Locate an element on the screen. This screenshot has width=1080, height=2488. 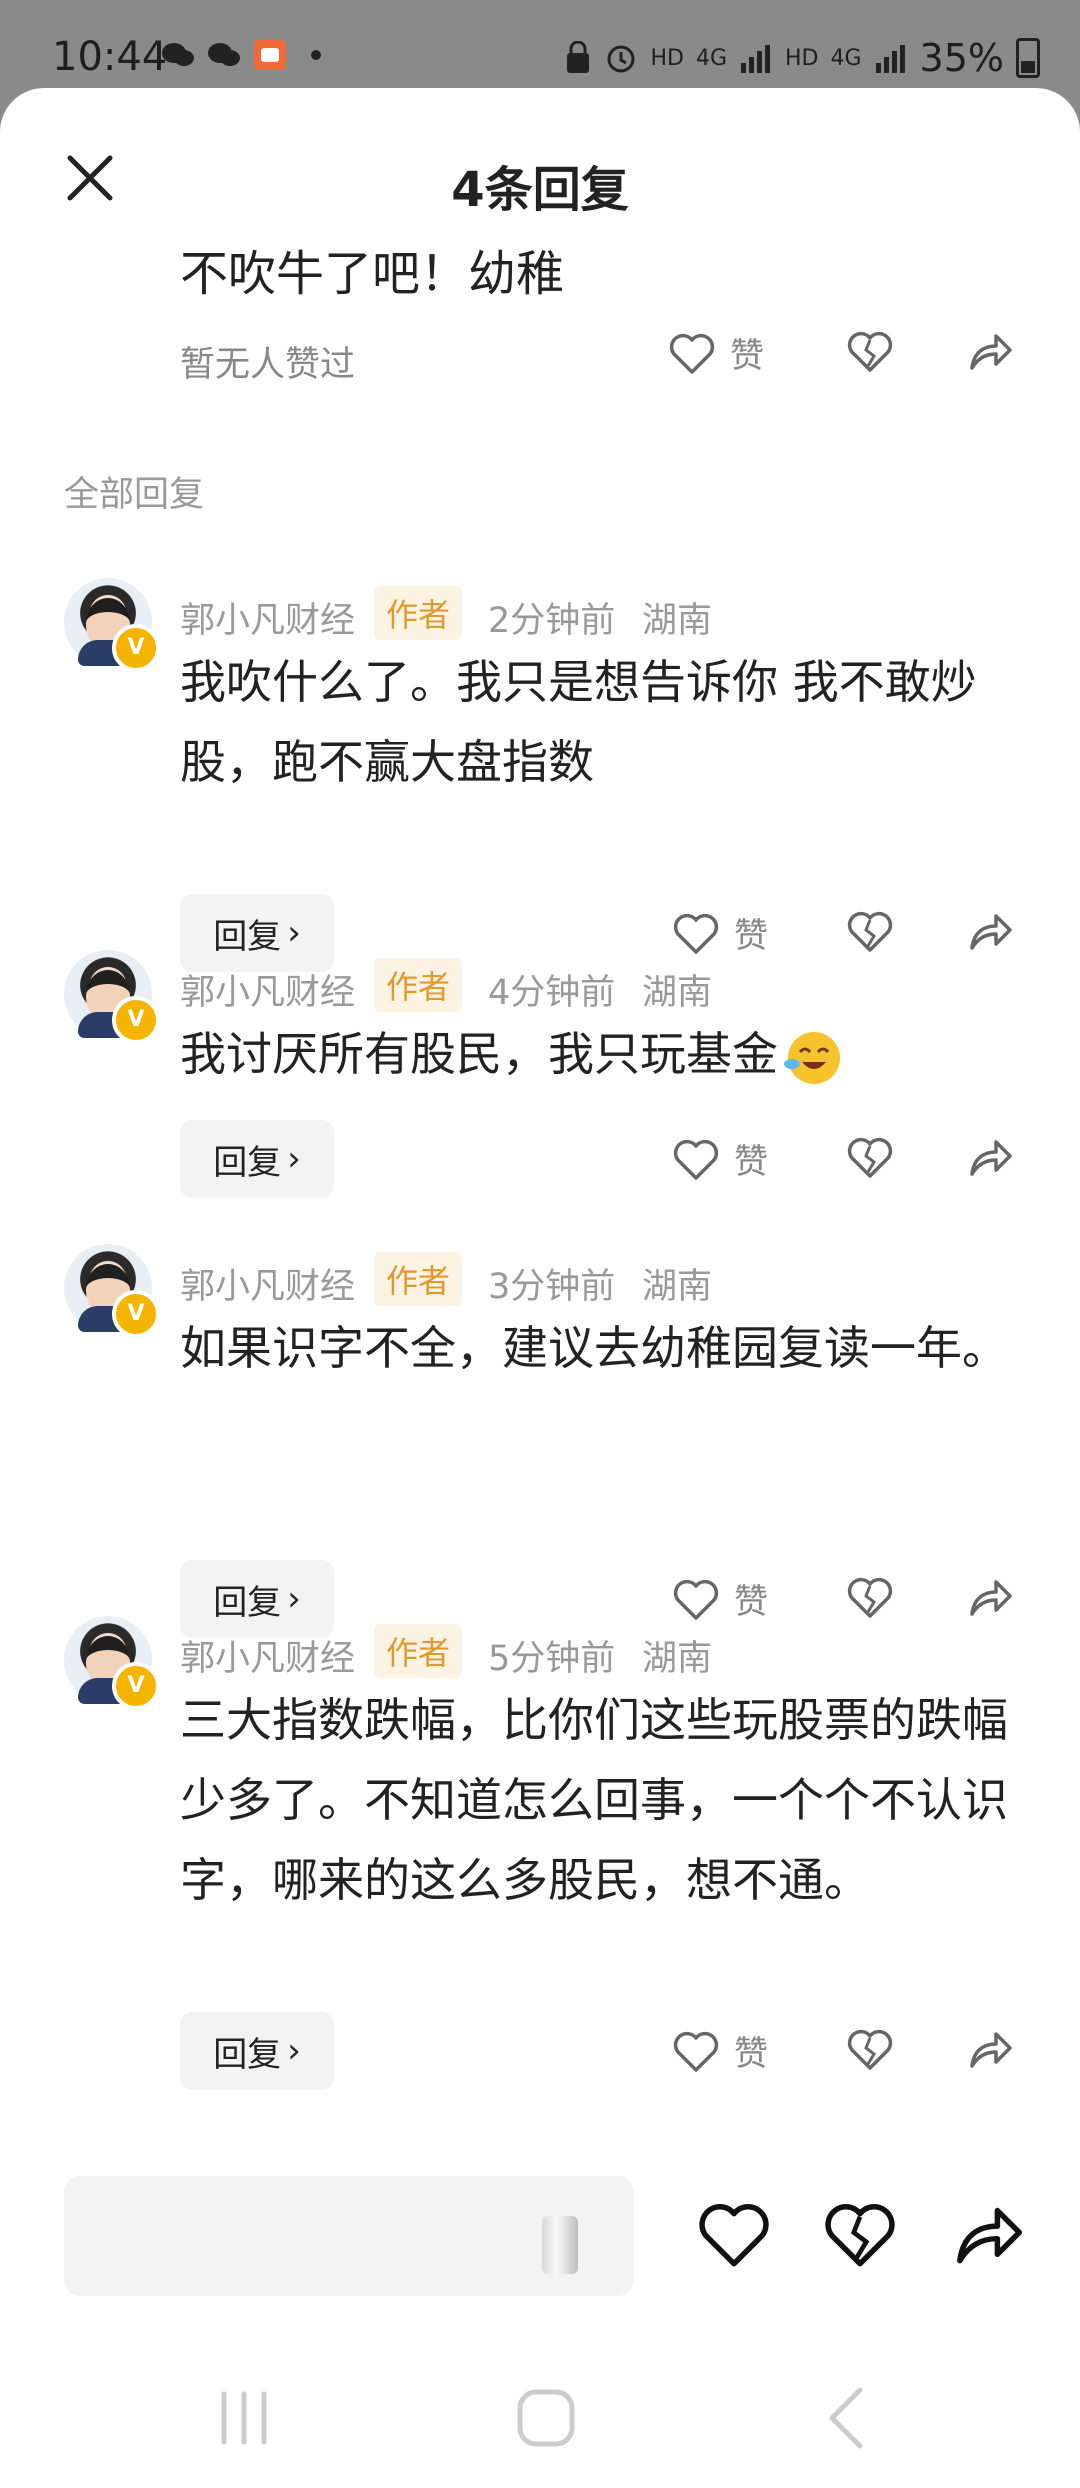
hd-label: HD is located at coordinates (667, 58).